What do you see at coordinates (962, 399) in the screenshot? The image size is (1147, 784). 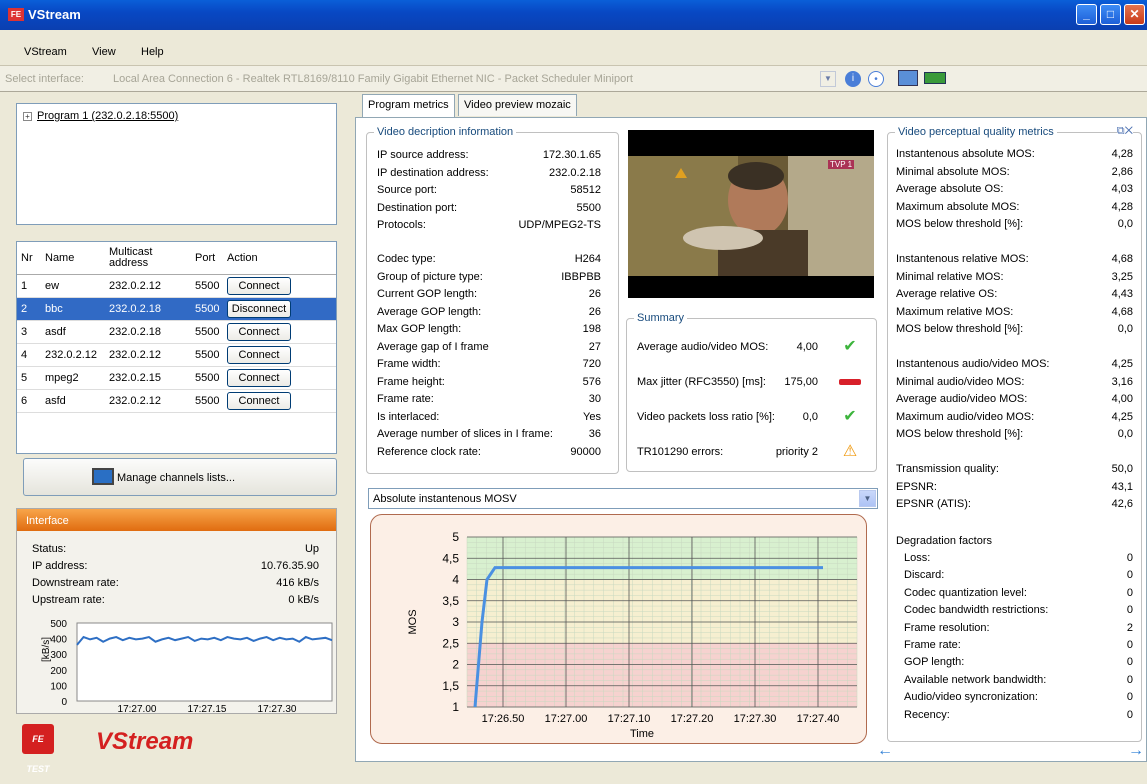 I see `quality-metric-label: Average audio/video MOS:` at bounding box center [962, 399].